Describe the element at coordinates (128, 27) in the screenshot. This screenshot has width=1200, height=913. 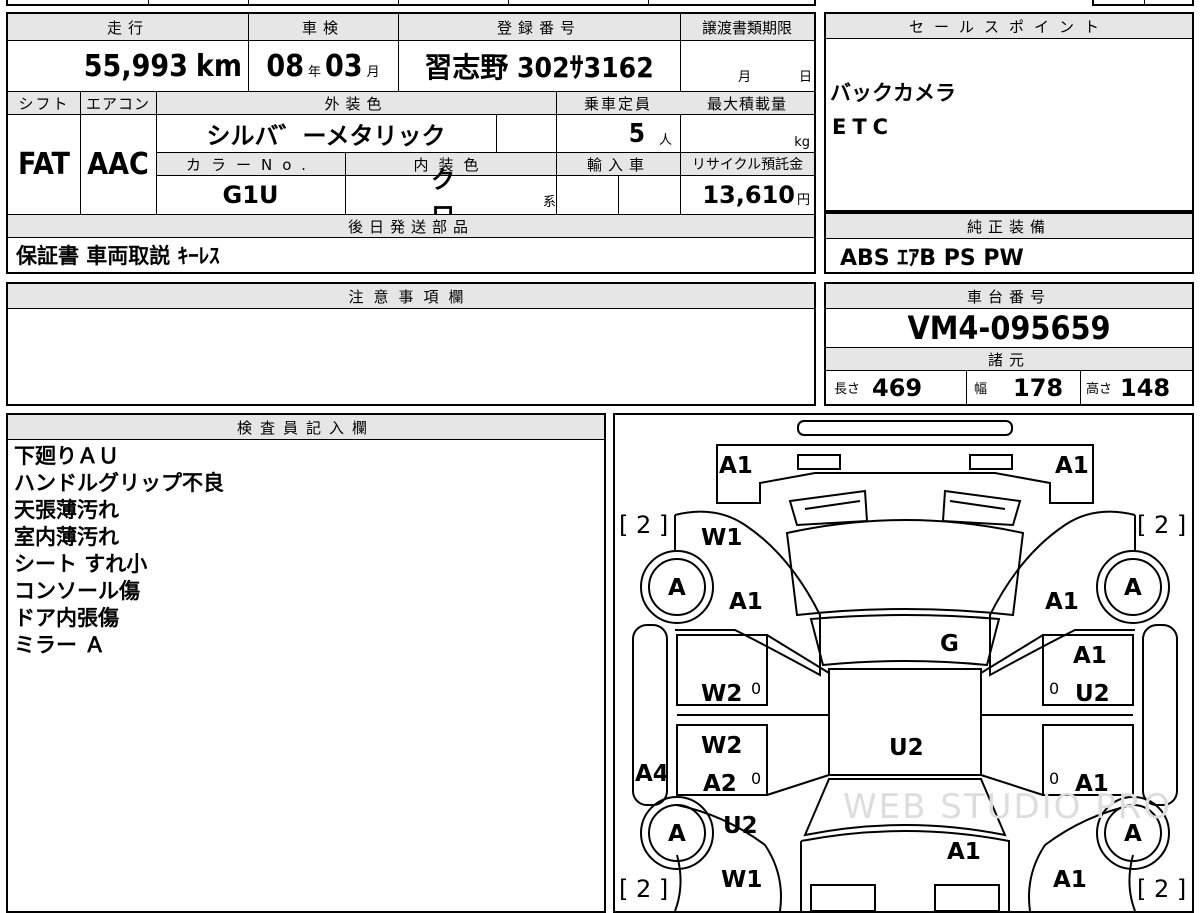
I see `mileage-header: 走行` at that location.